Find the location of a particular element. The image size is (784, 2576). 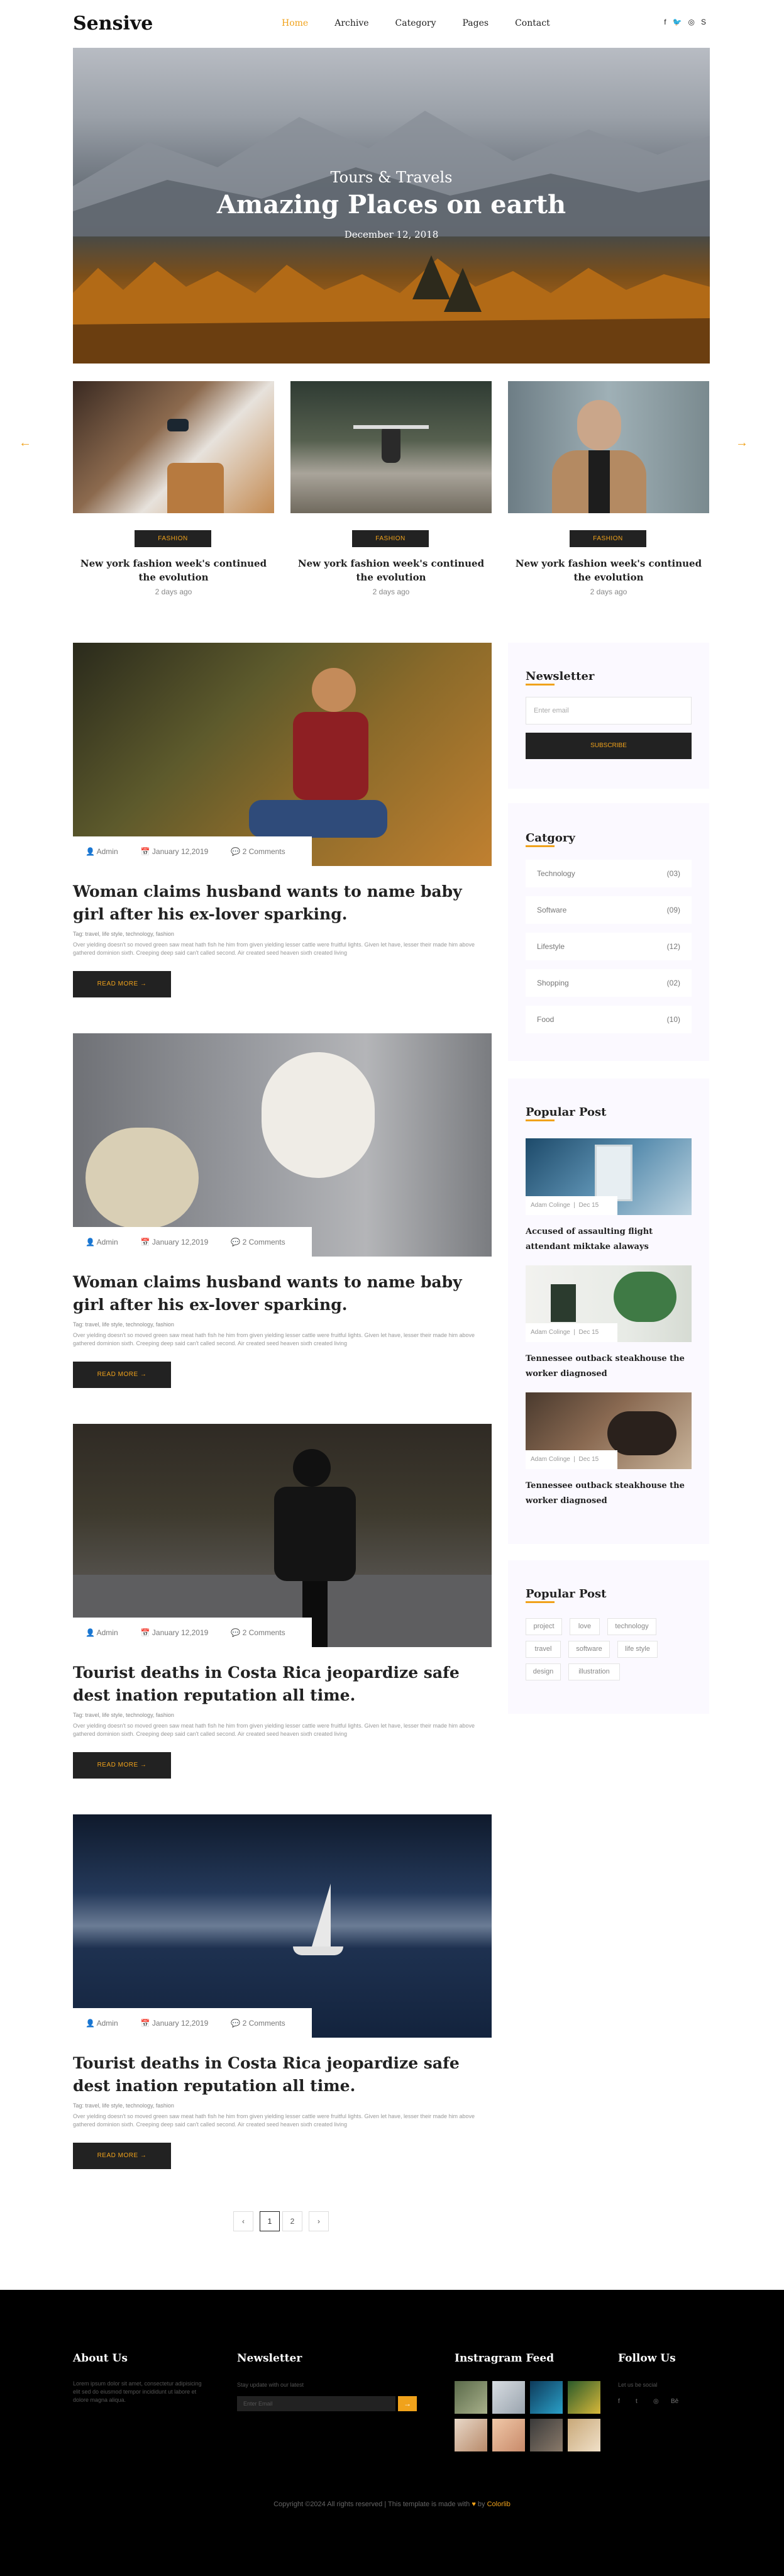

nav-pages: Pages is located at coordinates (476, 23).